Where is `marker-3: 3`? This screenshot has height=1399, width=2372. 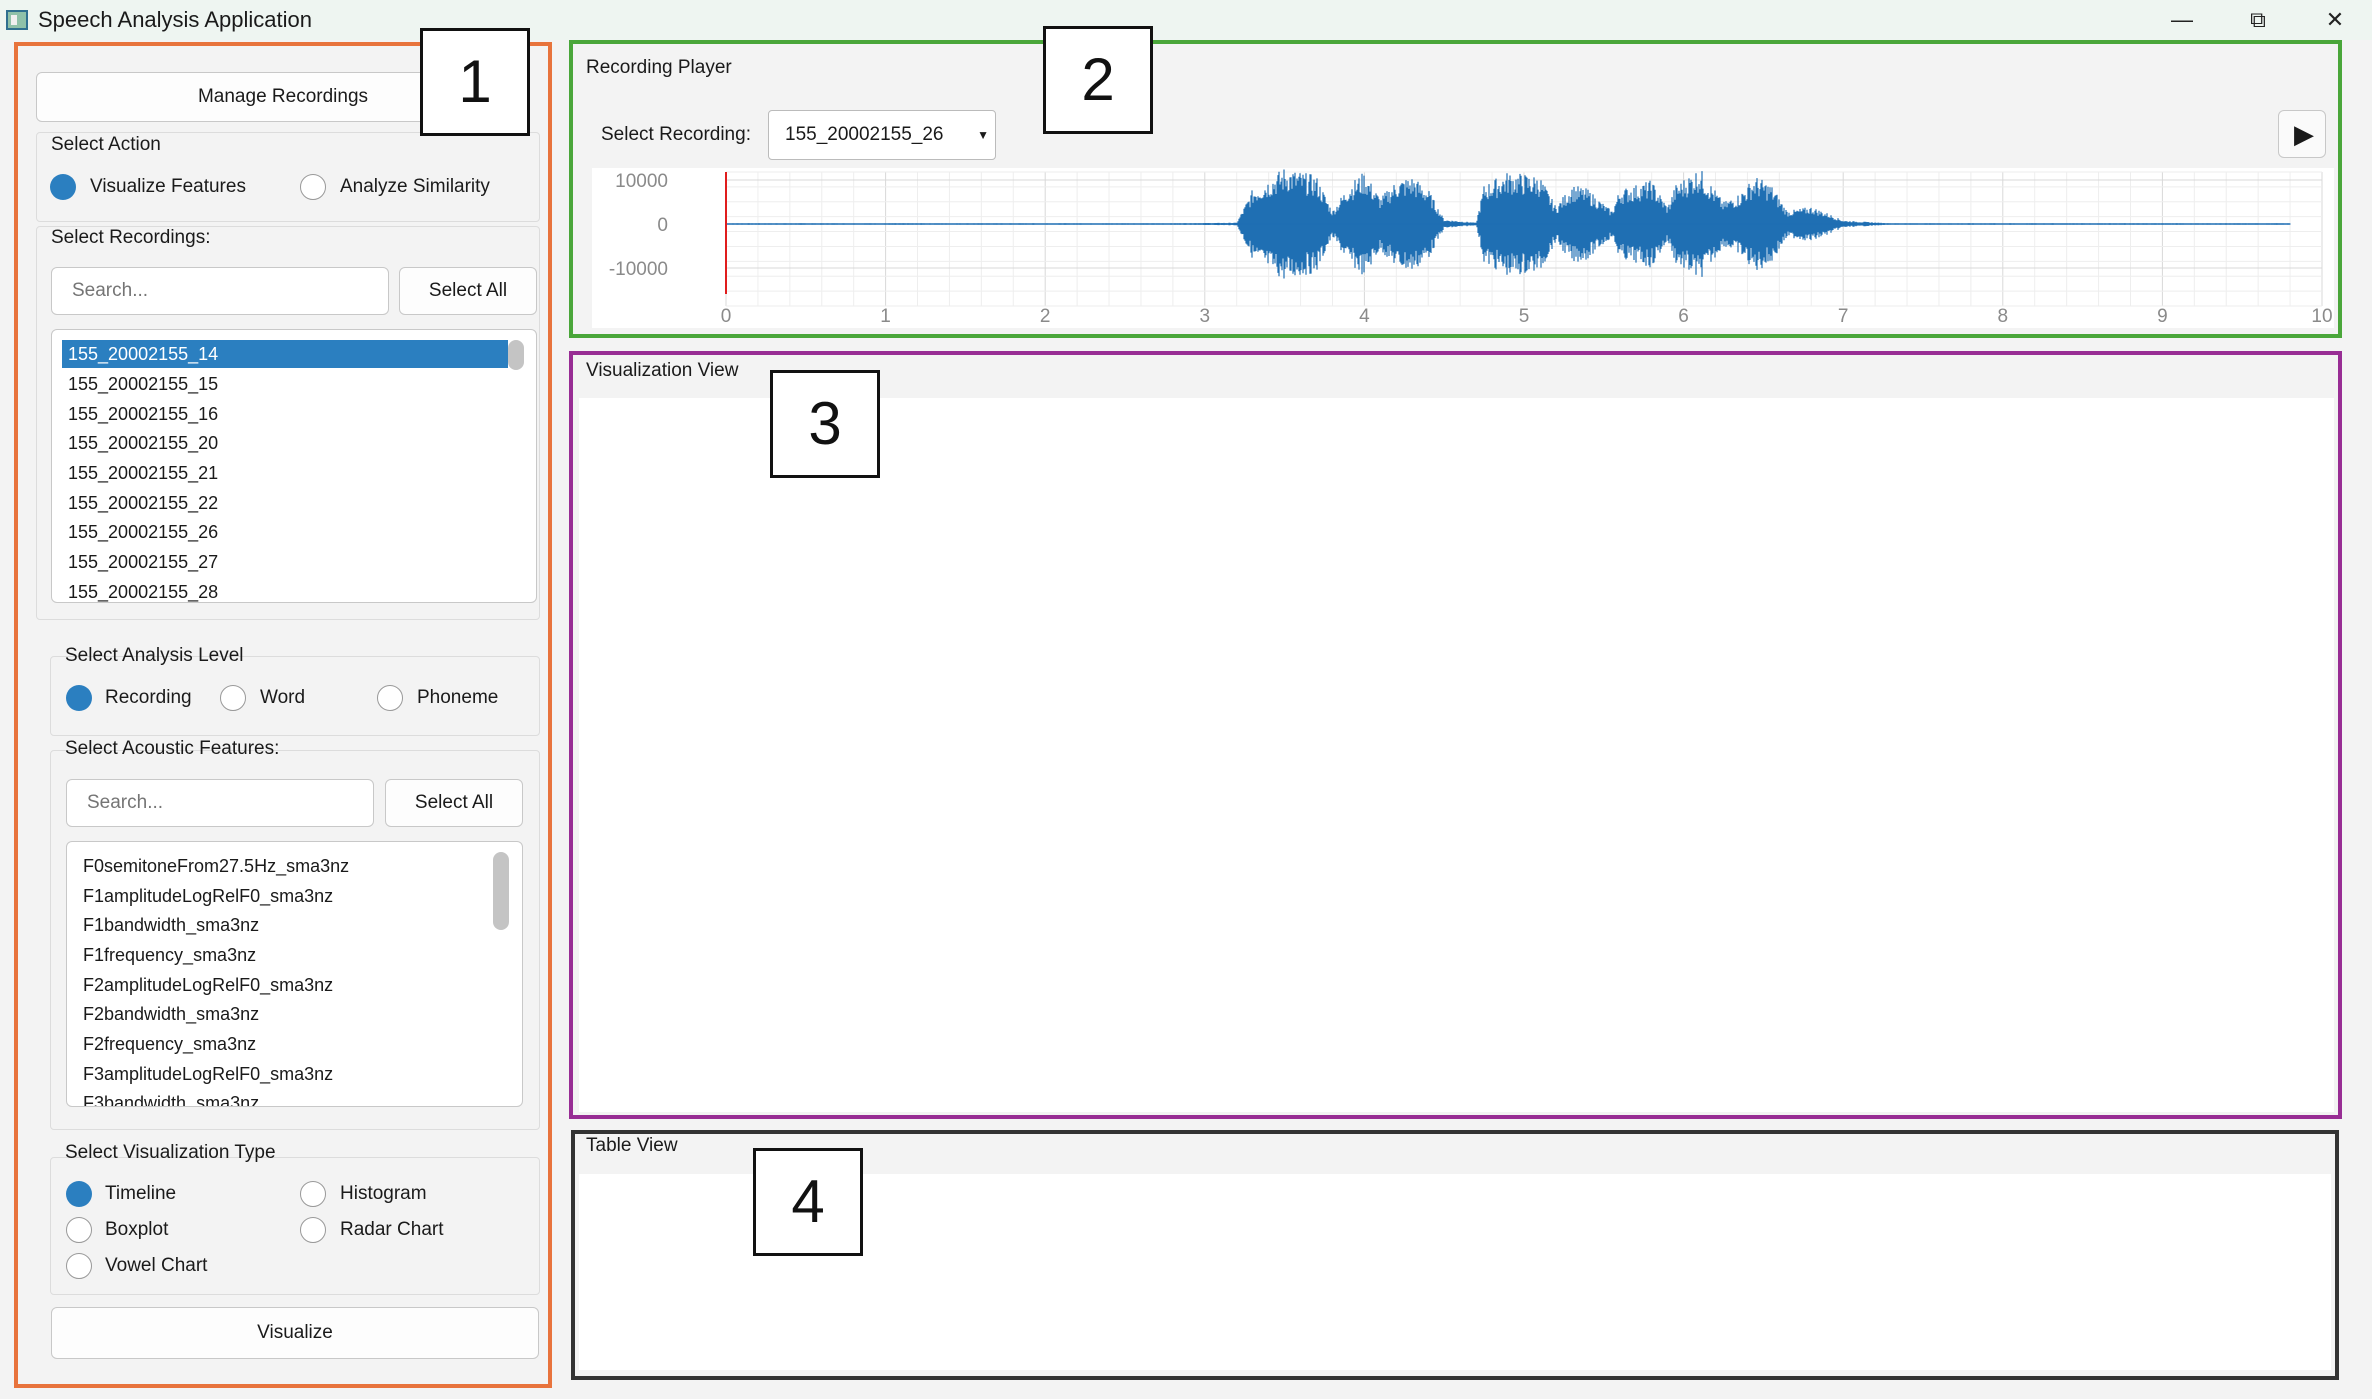
marker-3: 3 is located at coordinates (825, 424).